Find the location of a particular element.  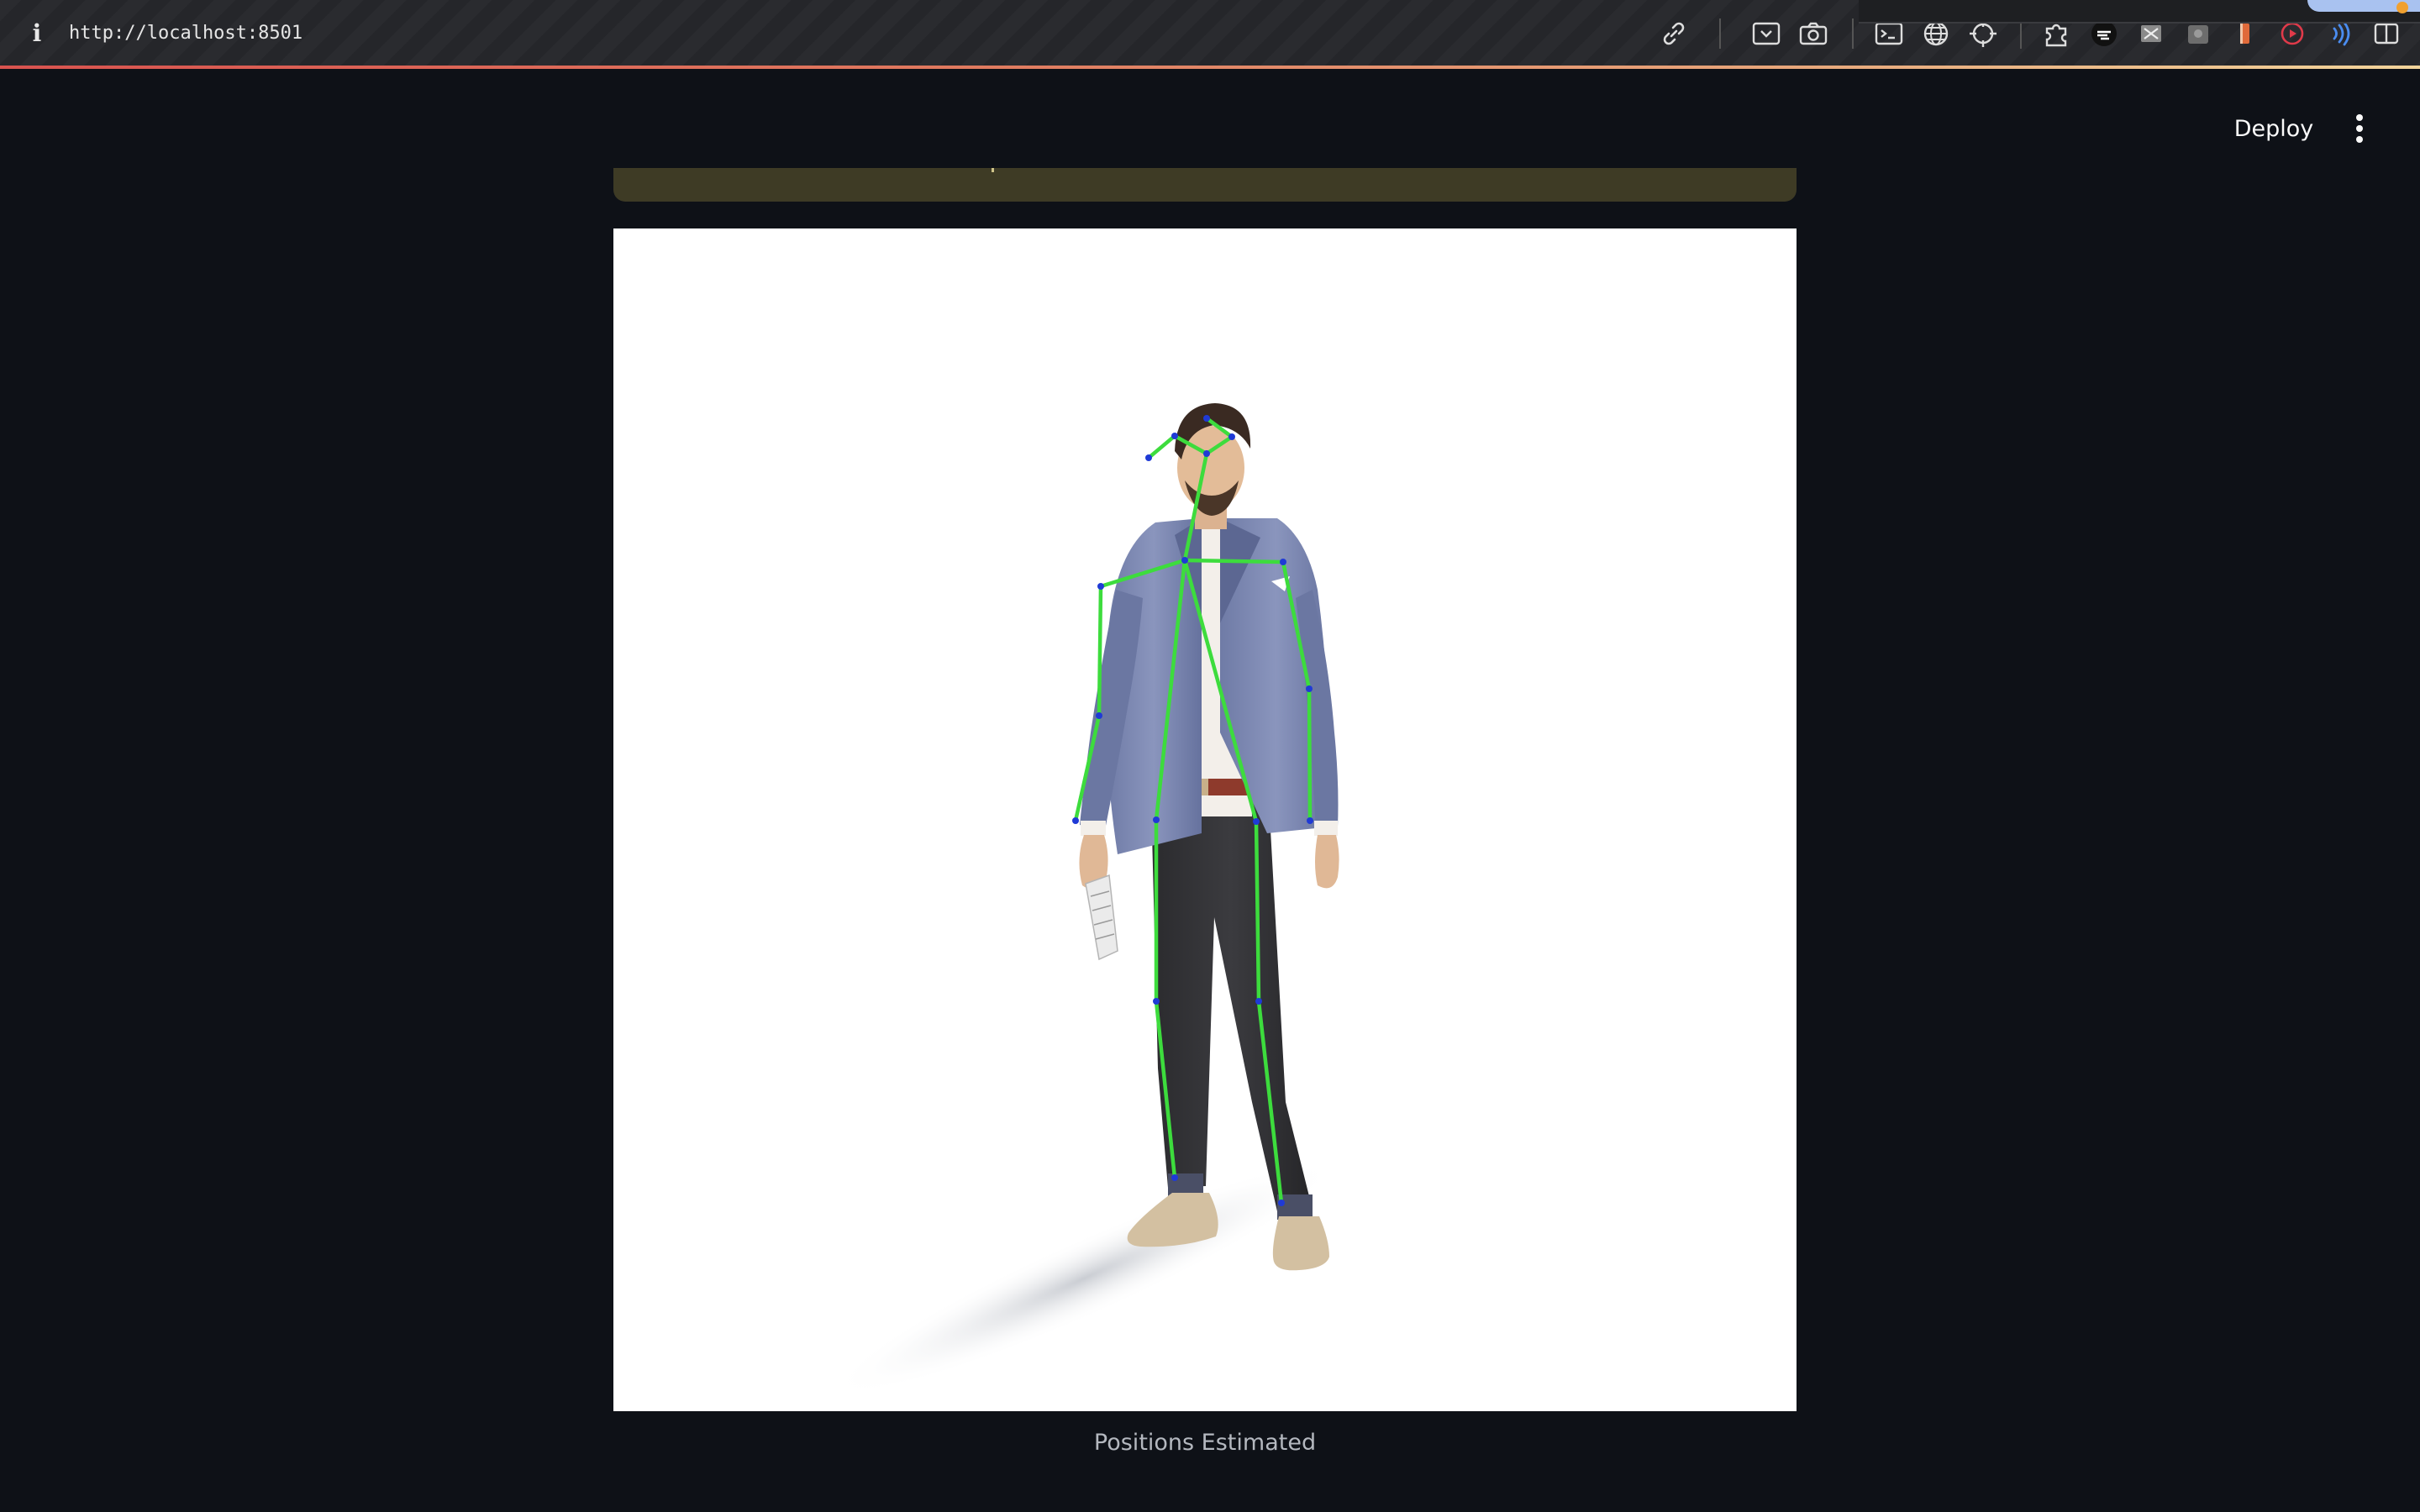

person-illustration is located at coordinates (1084, 900).